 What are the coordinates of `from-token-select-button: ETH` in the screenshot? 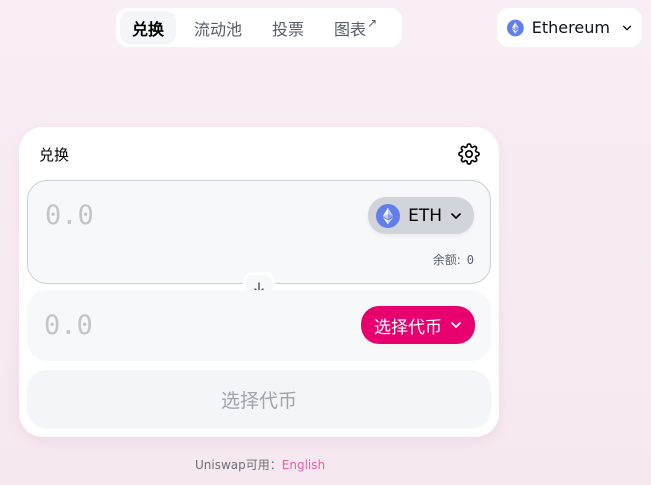 It's located at (421, 215).